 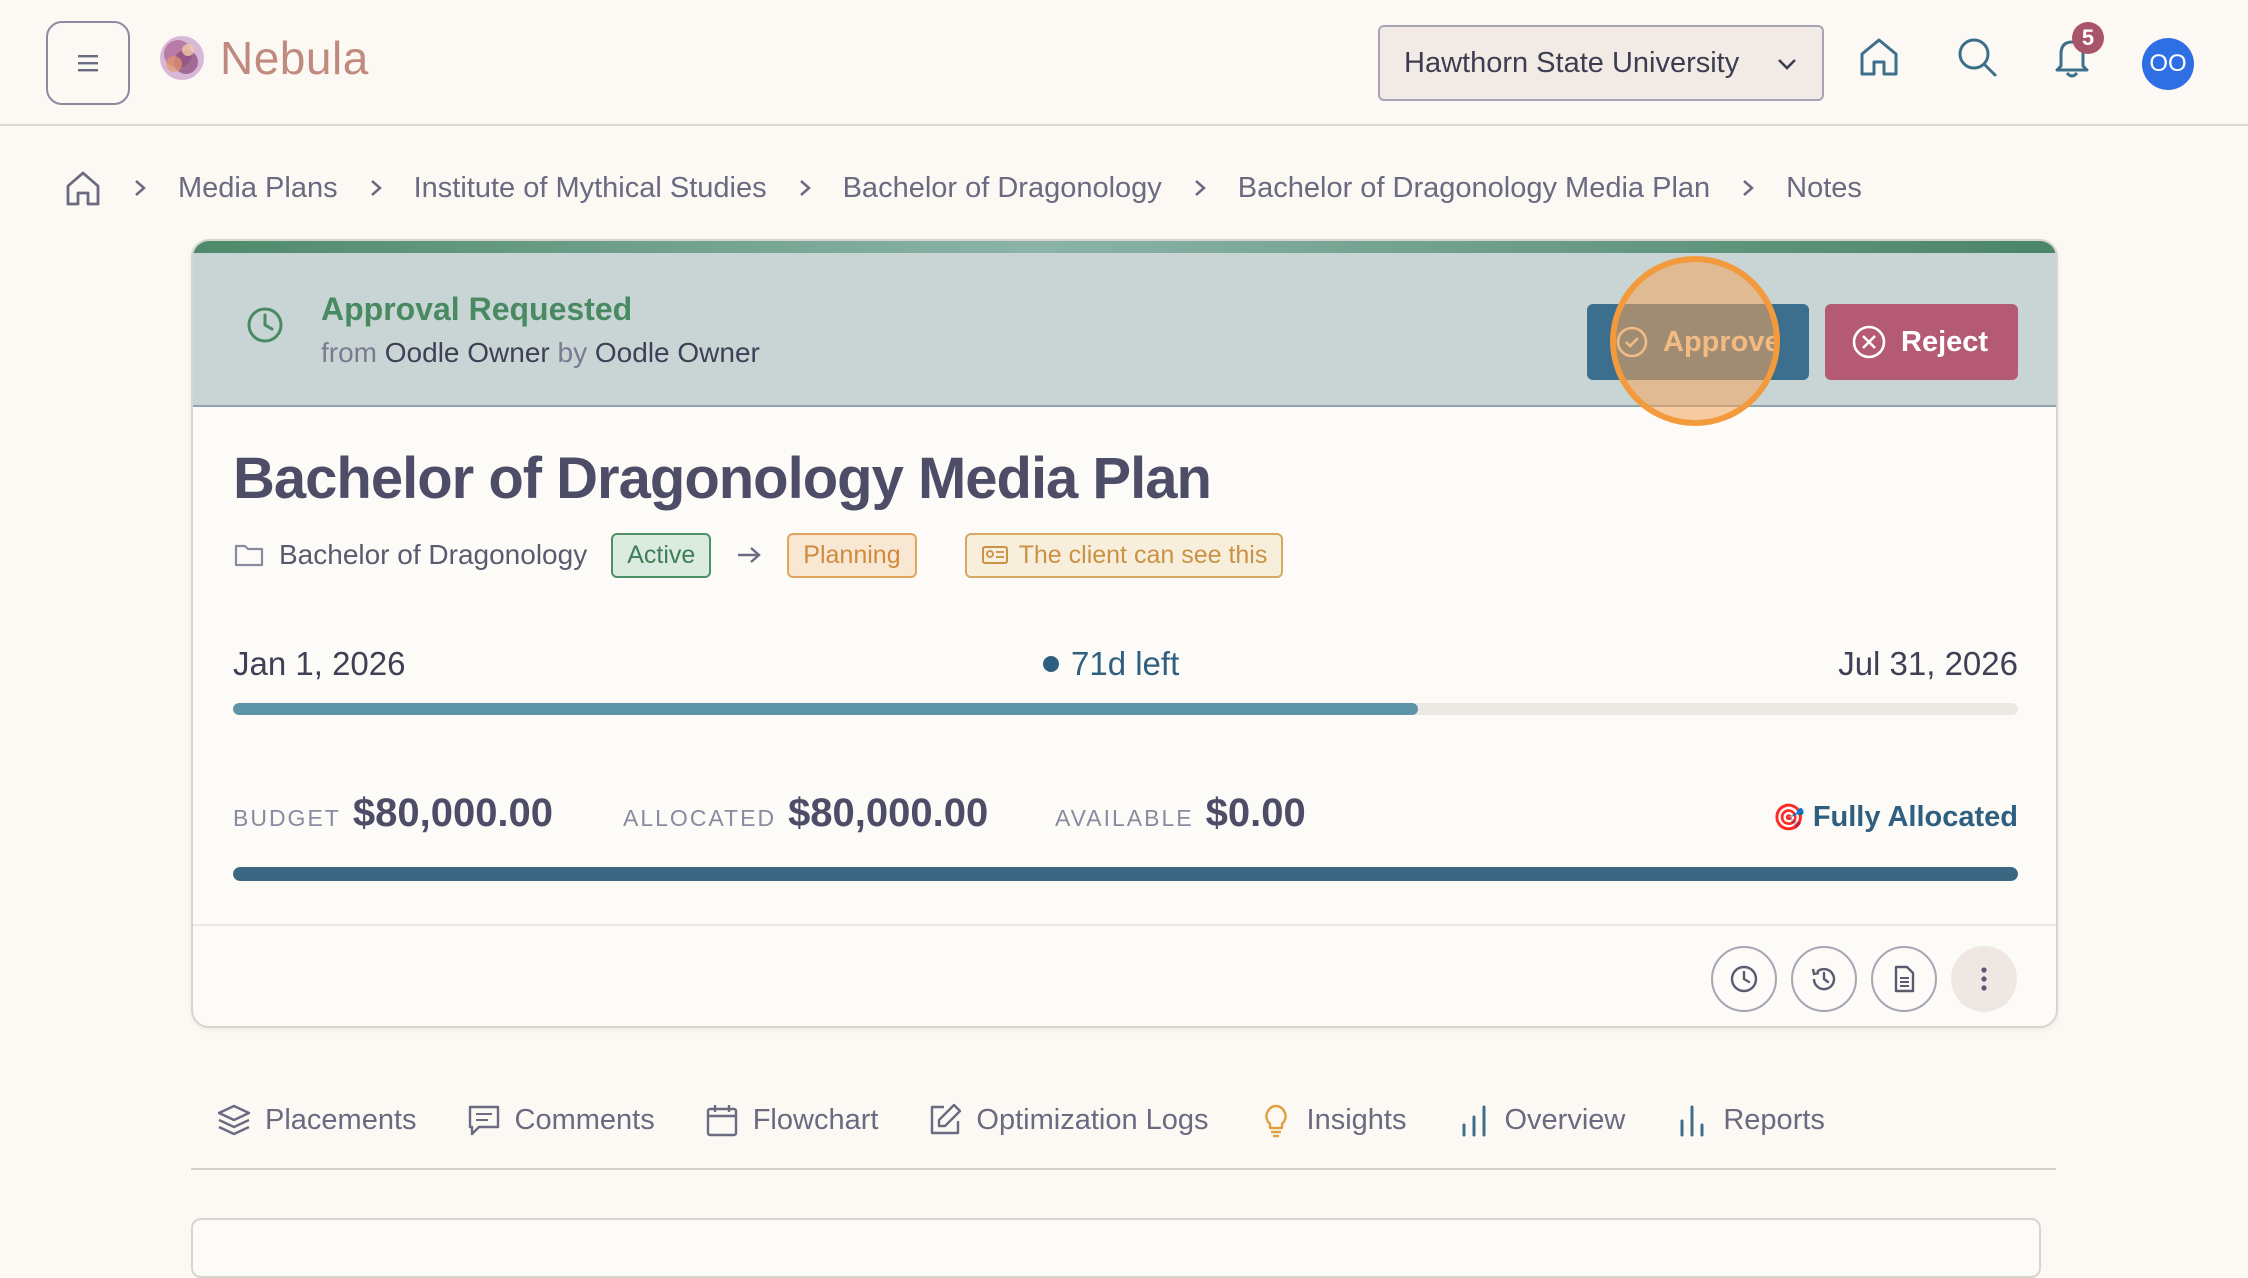 I want to click on timeline-progress-bar, so click(x=1125, y=709).